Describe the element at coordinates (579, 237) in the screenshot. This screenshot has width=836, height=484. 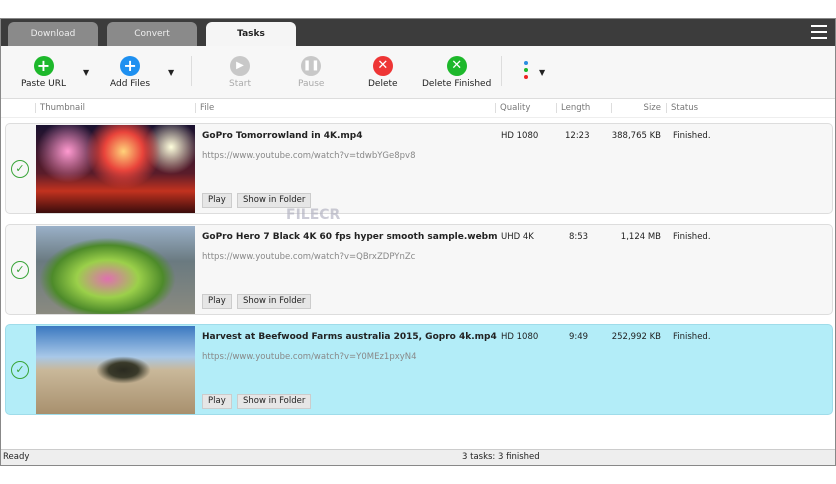
I see `length: 8:53` at that location.